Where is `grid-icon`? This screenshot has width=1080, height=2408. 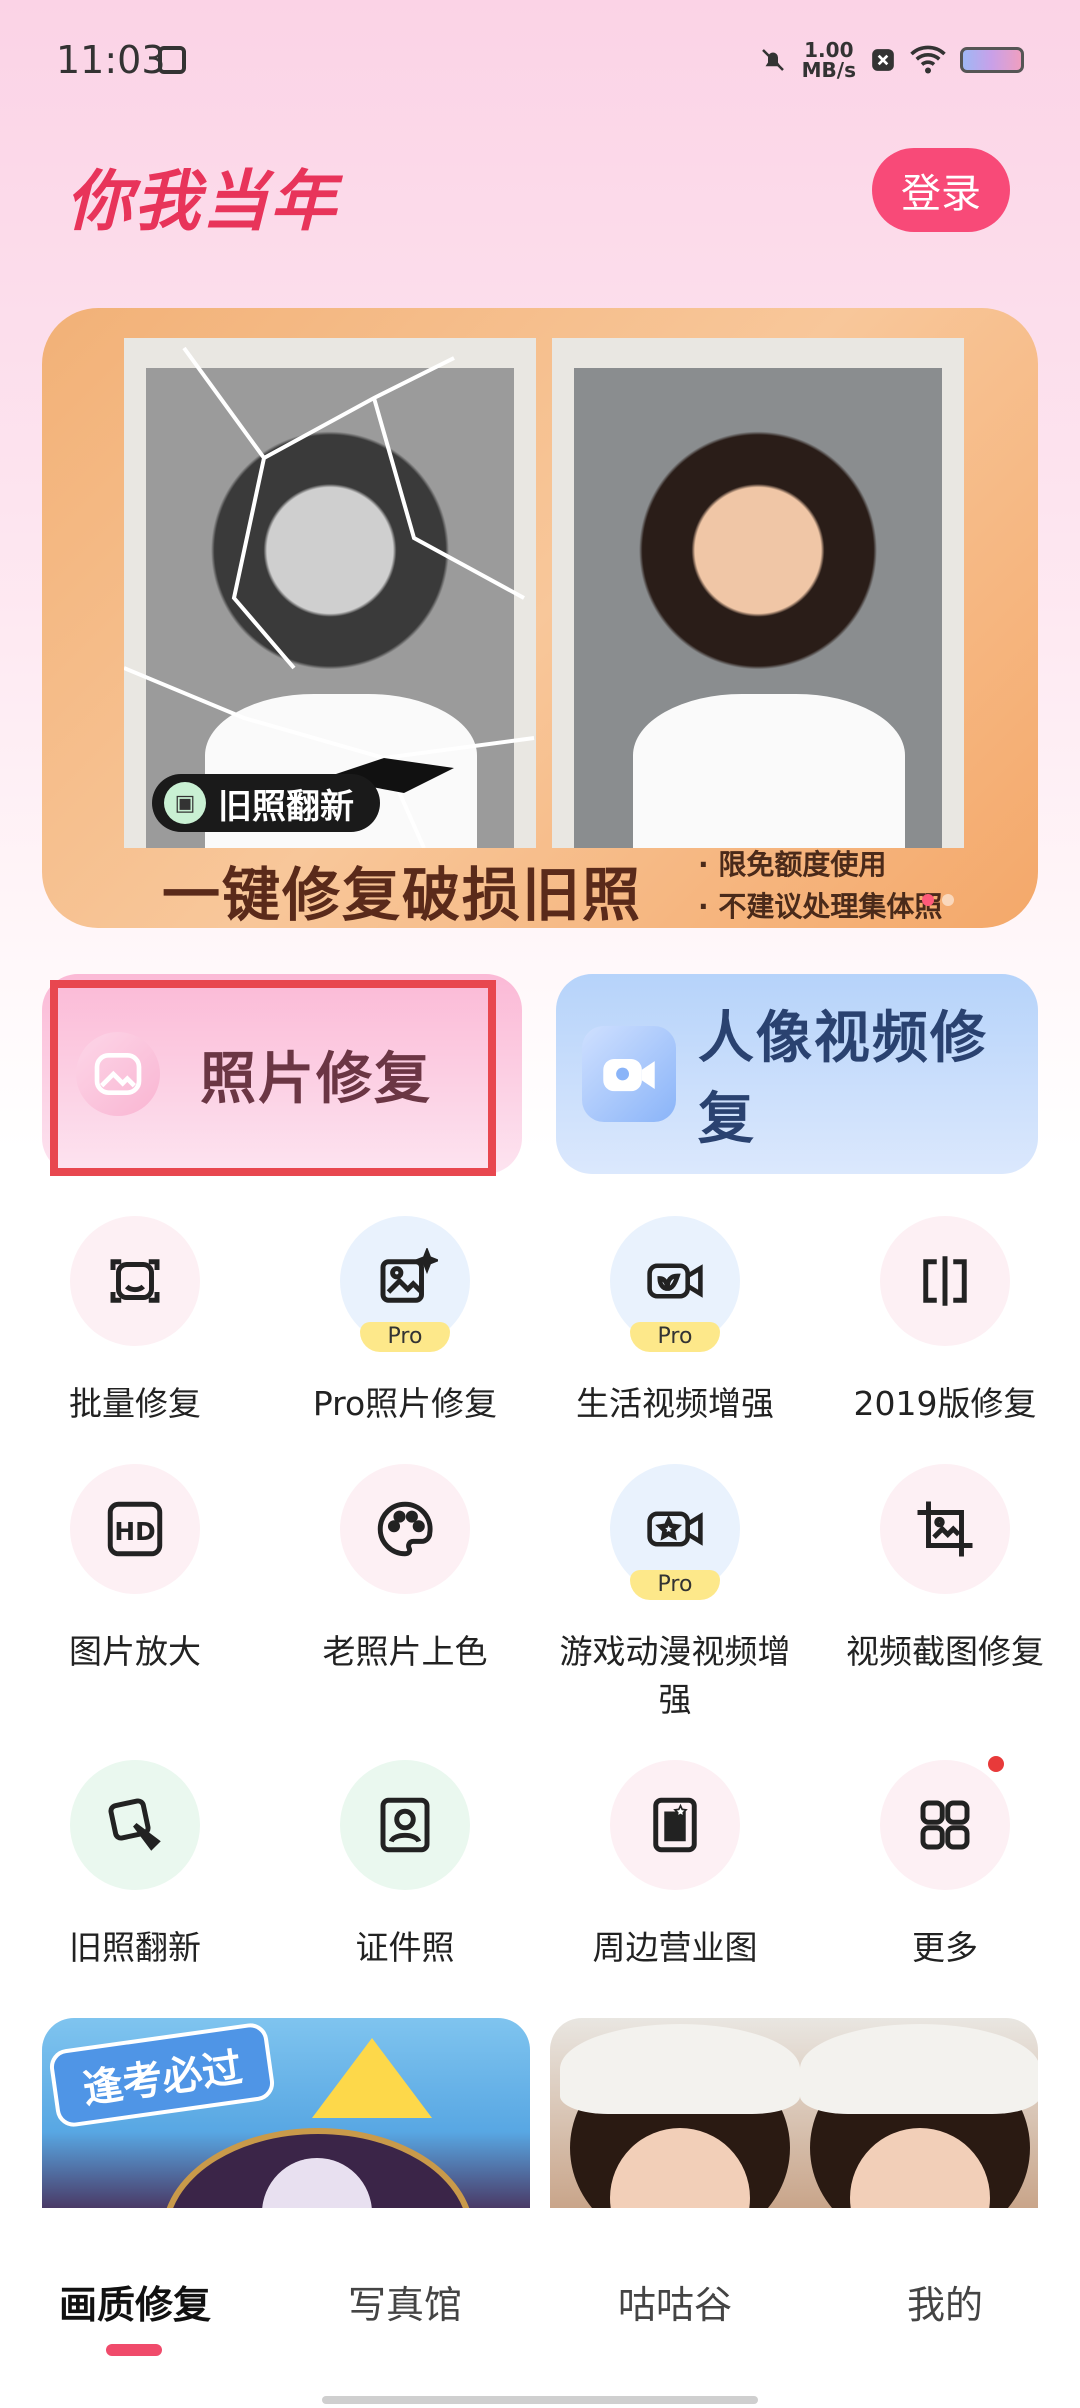
grid-icon is located at coordinates (945, 1823).